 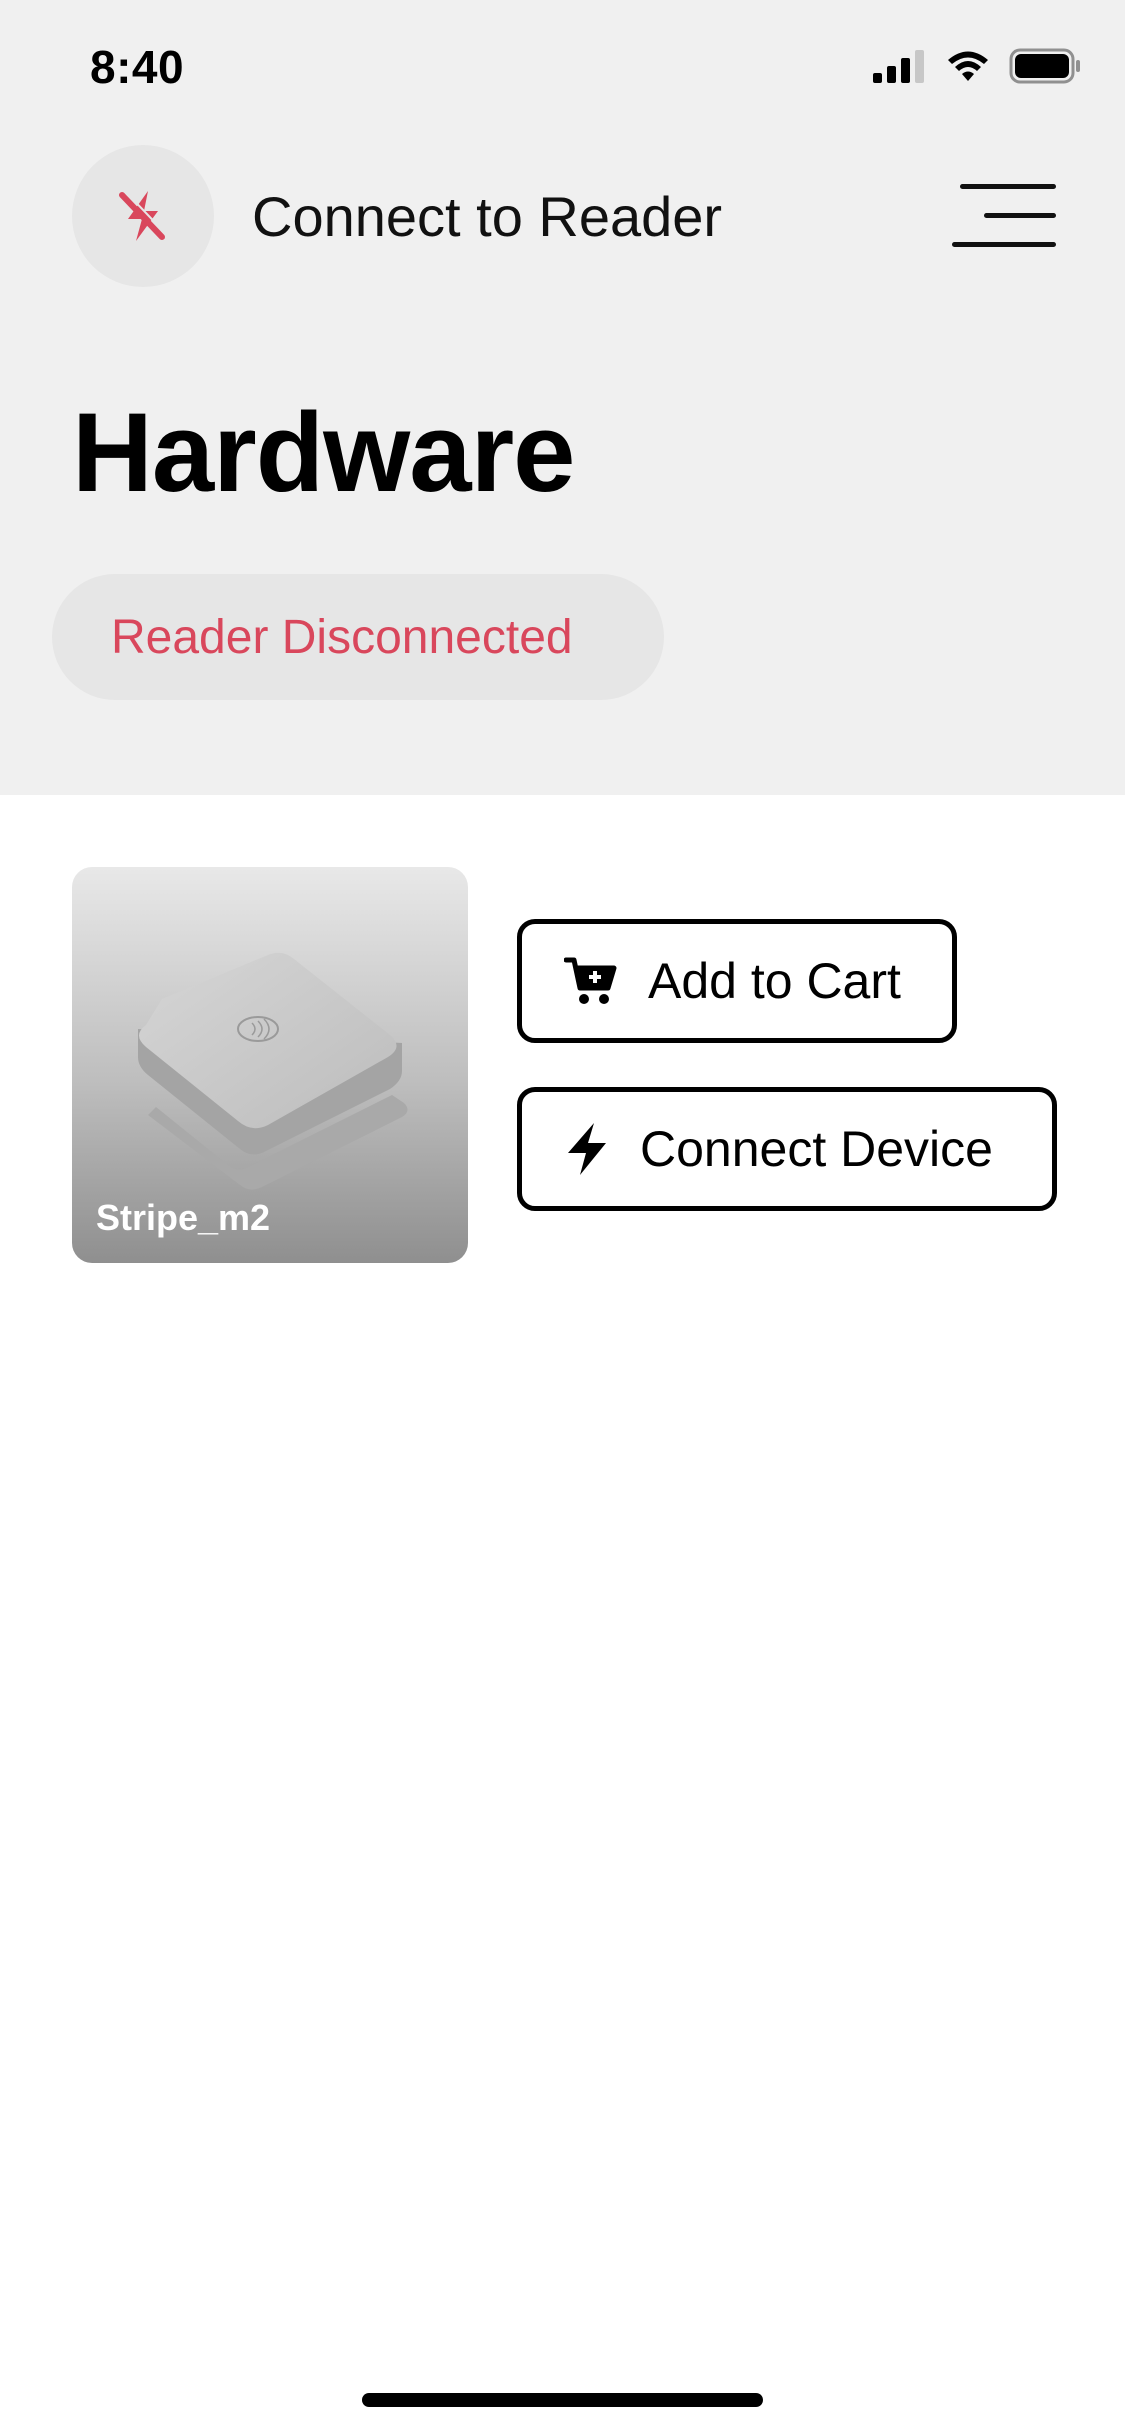 I want to click on connect-device-button: Connect Device, so click(x=787, y=1149).